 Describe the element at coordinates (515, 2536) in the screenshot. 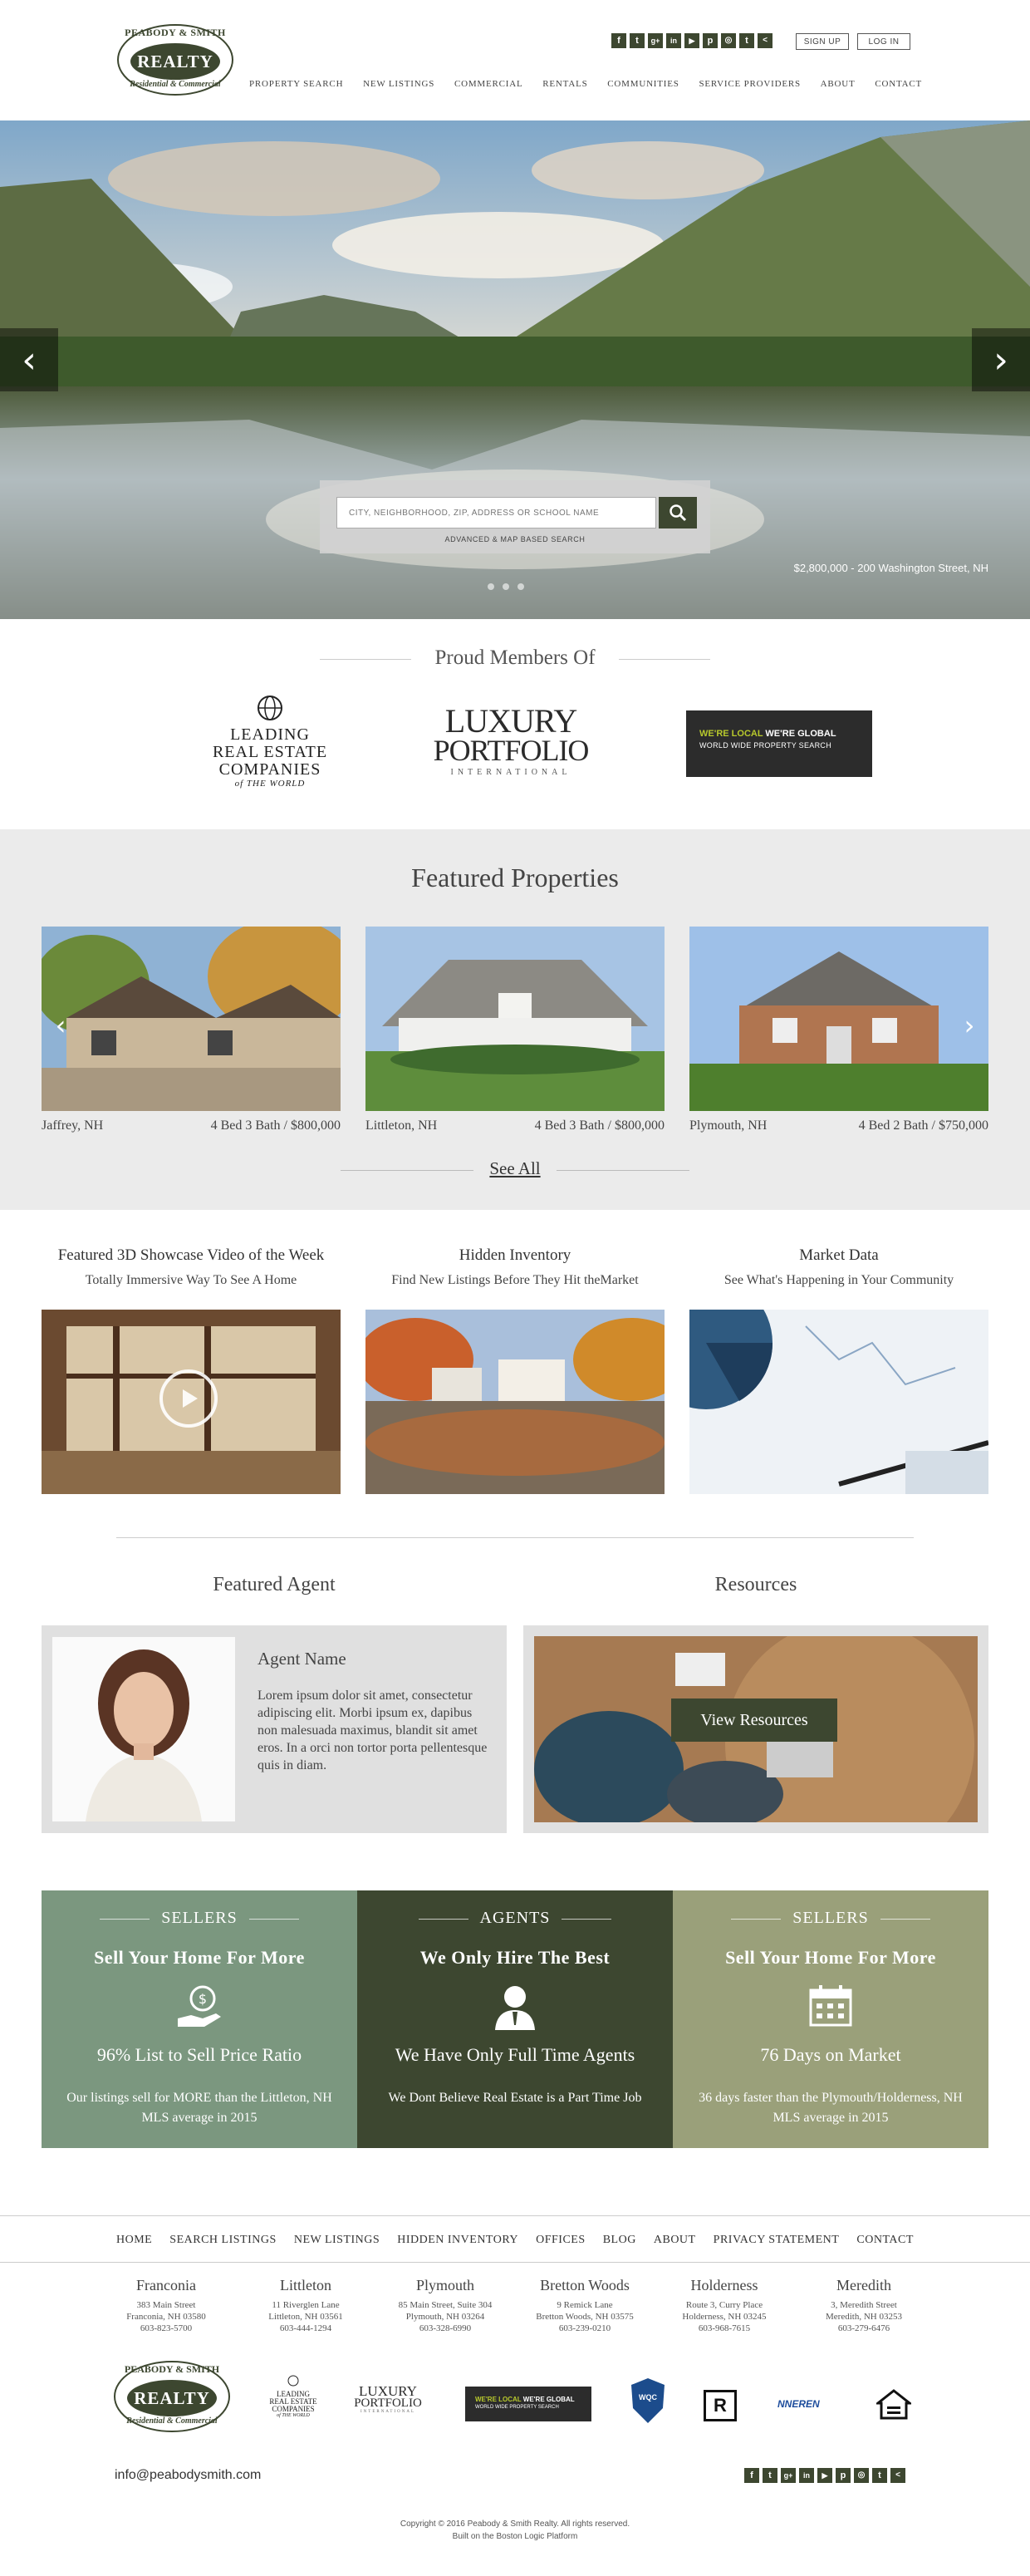

I see `built-on-text: Built on the Boston Logic Platform` at that location.